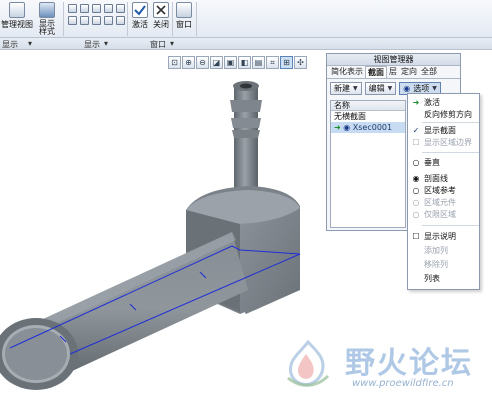  I want to click on list-column-header: 名称, so click(368, 106).